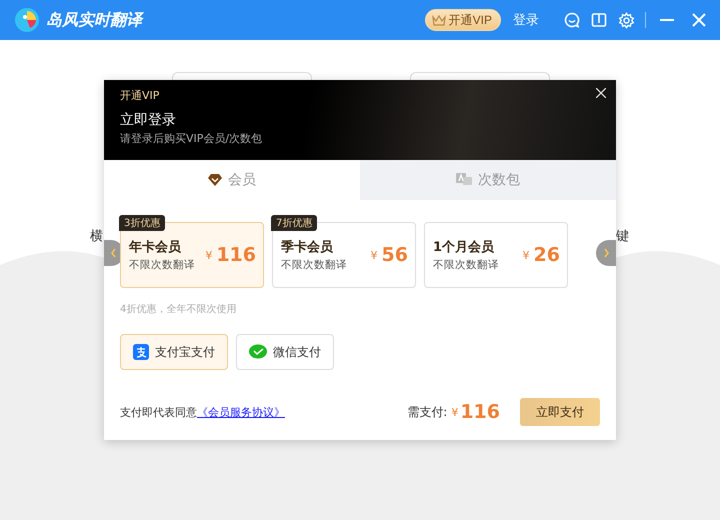 This screenshot has height=520, width=720. What do you see at coordinates (141, 352) in the screenshot?
I see `alipay-icon` at bounding box center [141, 352].